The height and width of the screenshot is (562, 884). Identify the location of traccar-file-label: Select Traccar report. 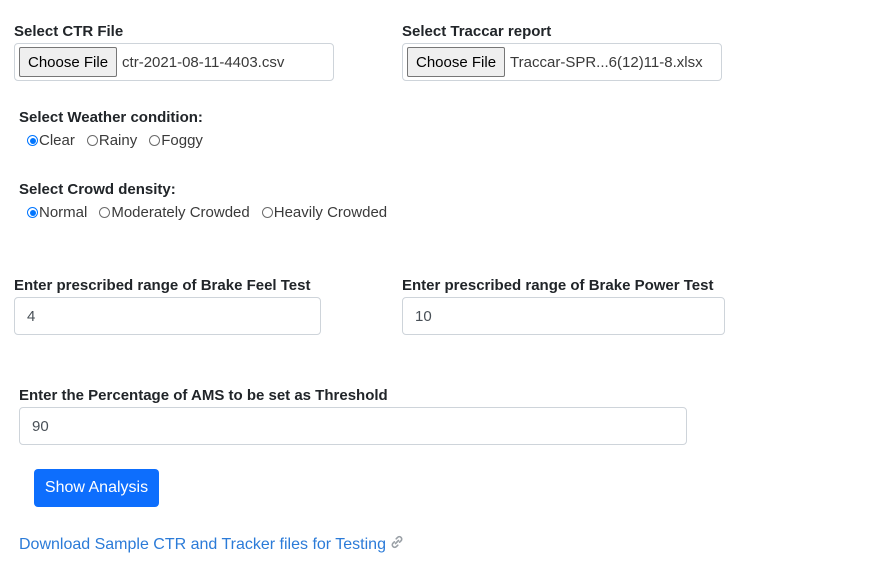
(477, 31).